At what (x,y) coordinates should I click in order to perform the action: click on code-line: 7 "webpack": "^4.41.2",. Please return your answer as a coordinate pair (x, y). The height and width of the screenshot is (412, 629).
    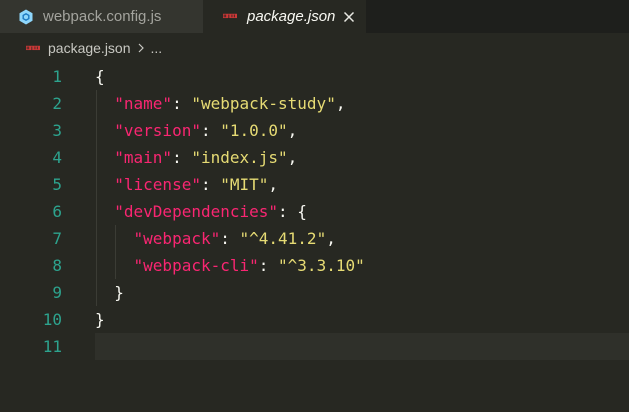
    Looking at the image, I should click on (314, 238).